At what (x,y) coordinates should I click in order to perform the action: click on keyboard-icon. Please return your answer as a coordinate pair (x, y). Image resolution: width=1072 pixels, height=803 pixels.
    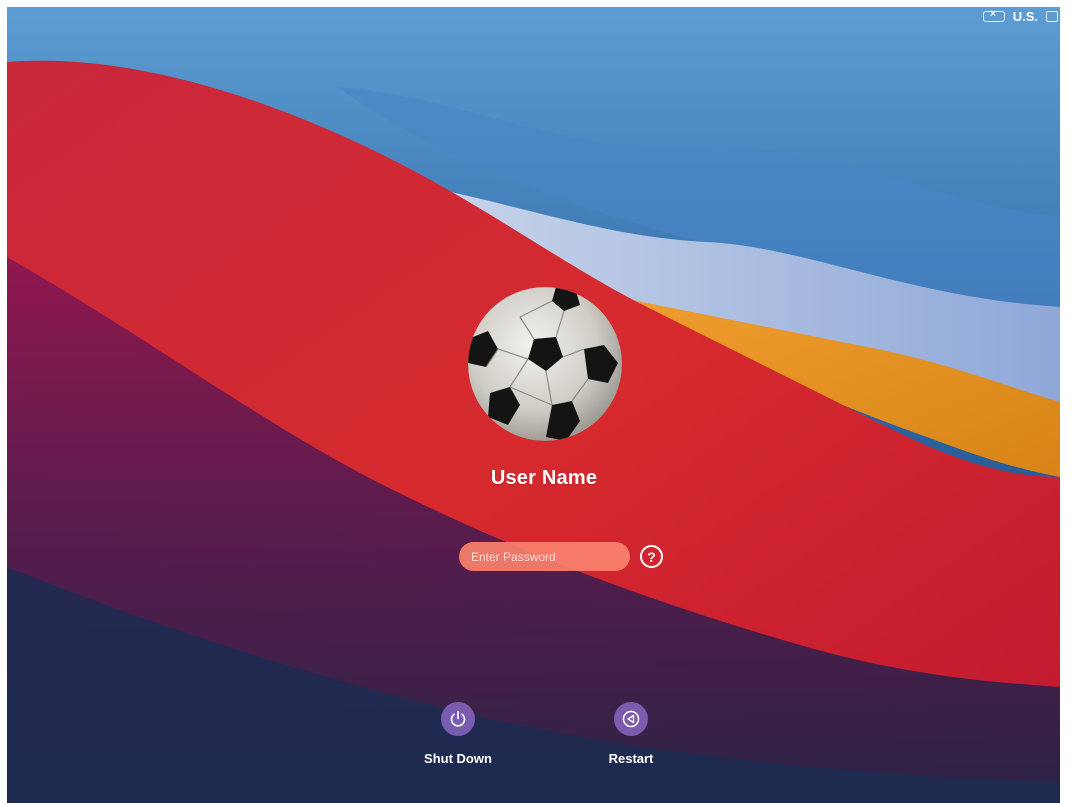
    Looking at the image, I should click on (993, 15).